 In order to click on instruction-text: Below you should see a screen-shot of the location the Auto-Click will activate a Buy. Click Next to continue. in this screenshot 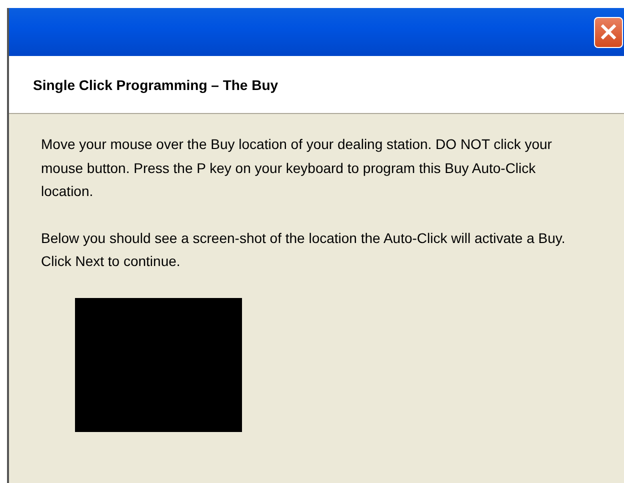, I will do `click(303, 249)`.